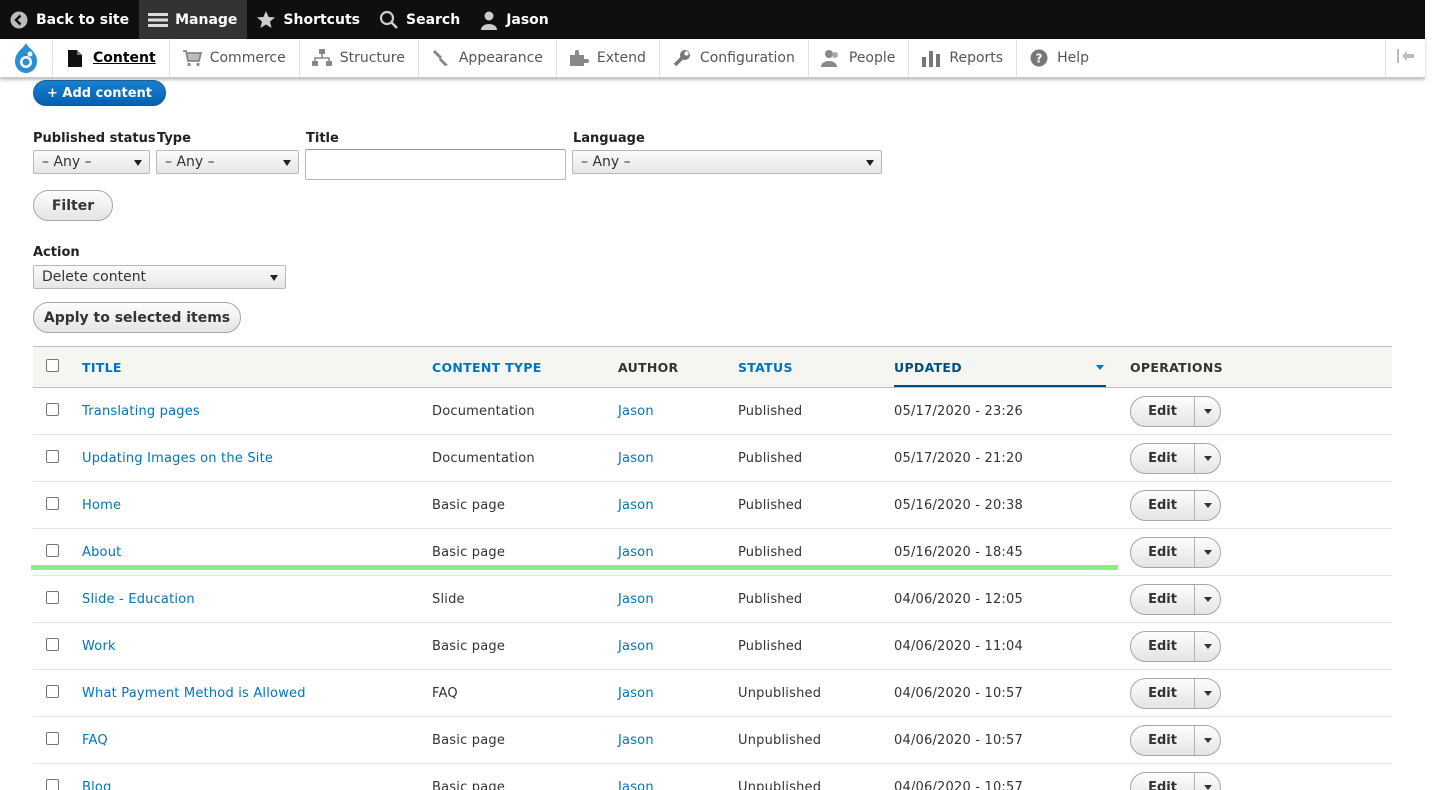  Describe the element at coordinates (233, 58) in the screenshot. I see `tray-item-commerce: Commerce` at that location.